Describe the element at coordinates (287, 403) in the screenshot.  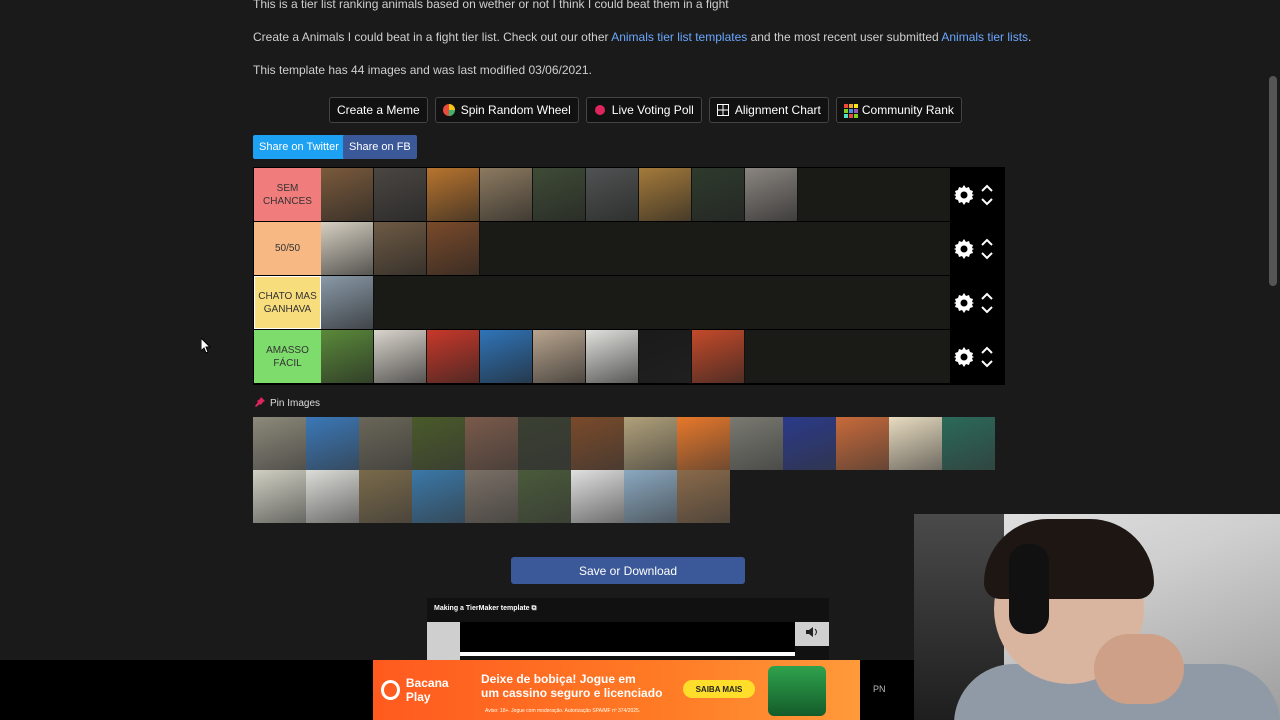
I see `pin-images-toggle: Pin Images` at that location.